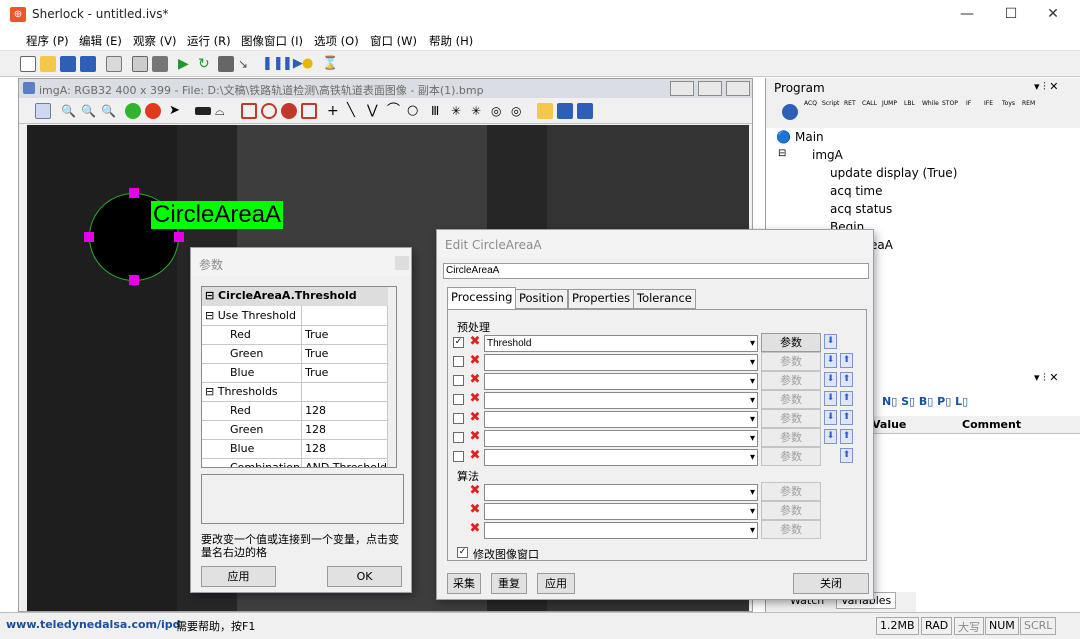 The width and height of the screenshot is (1080, 639). What do you see at coordinates (482, 298) in the screenshot?
I see `tab-processing: Processing` at bounding box center [482, 298].